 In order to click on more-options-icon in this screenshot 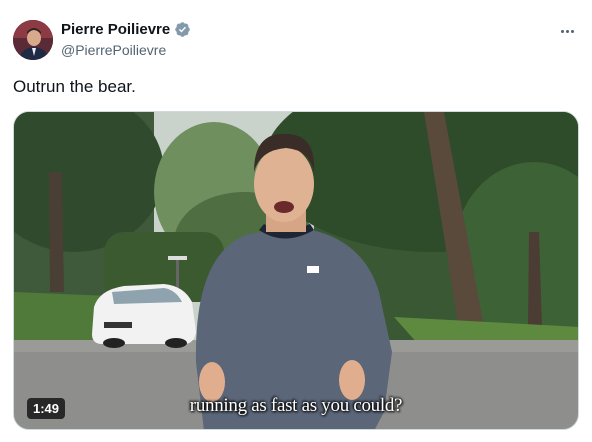, I will do `click(567, 31)`.